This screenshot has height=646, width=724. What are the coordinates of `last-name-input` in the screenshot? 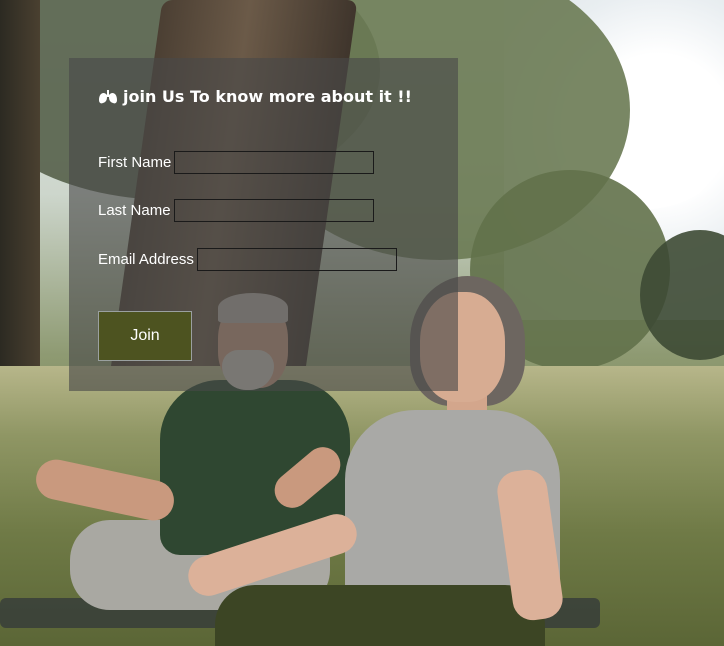 It's located at (273, 210).